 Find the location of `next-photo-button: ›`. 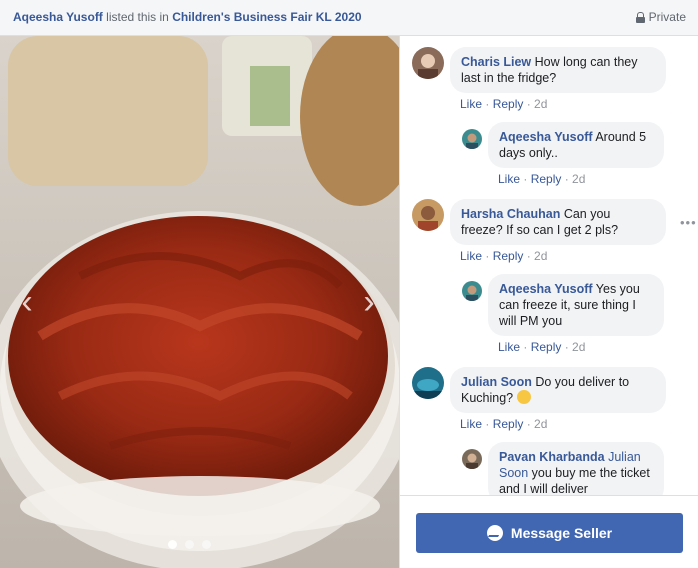

next-photo-button: › is located at coordinates (369, 302).